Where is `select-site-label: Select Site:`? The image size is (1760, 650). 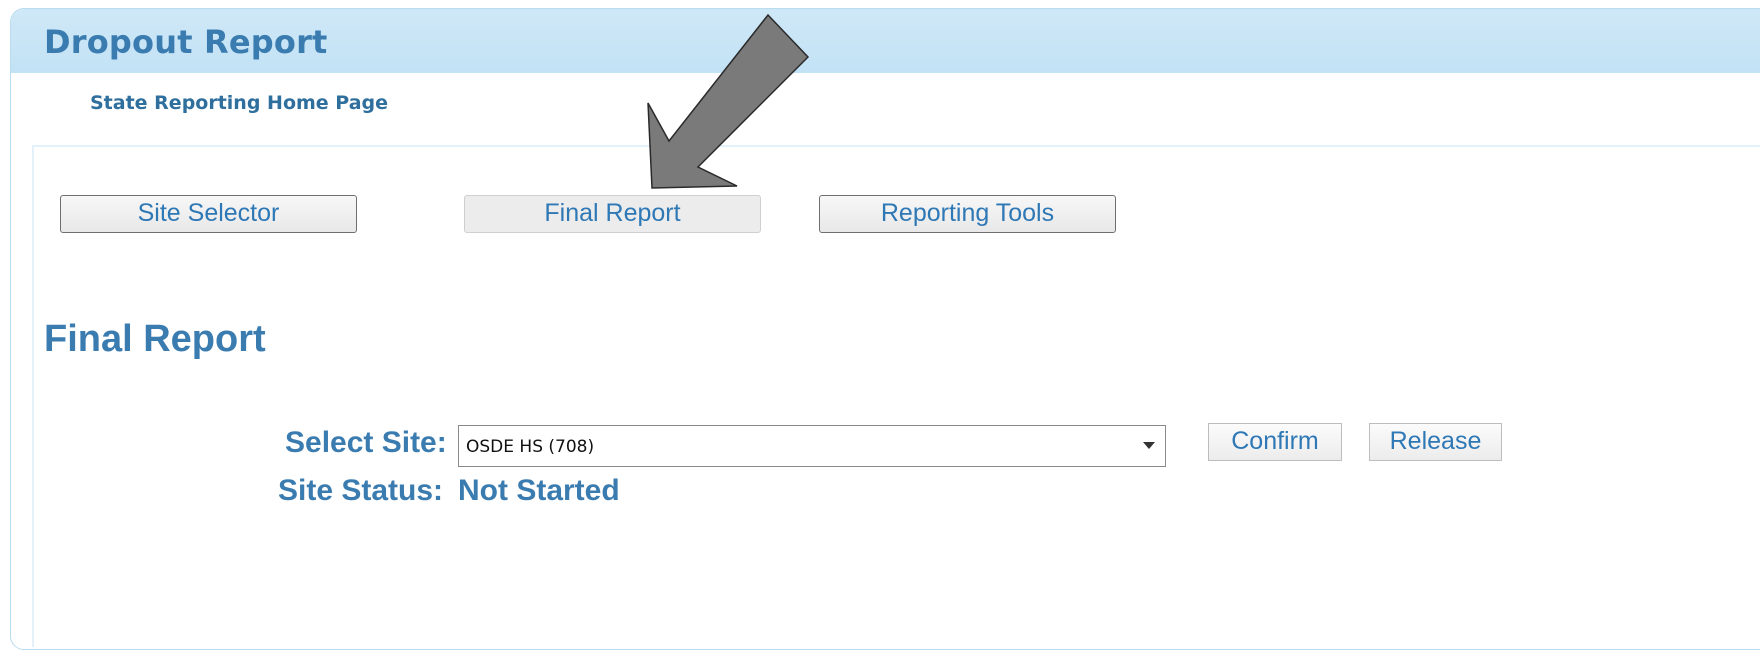
select-site-label: Select Site: is located at coordinates (366, 442).